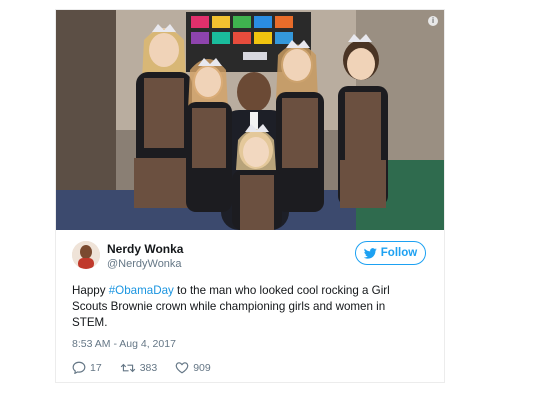 The height and width of the screenshot is (400, 533). I want to click on avatar-illustration, so click(86, 255).